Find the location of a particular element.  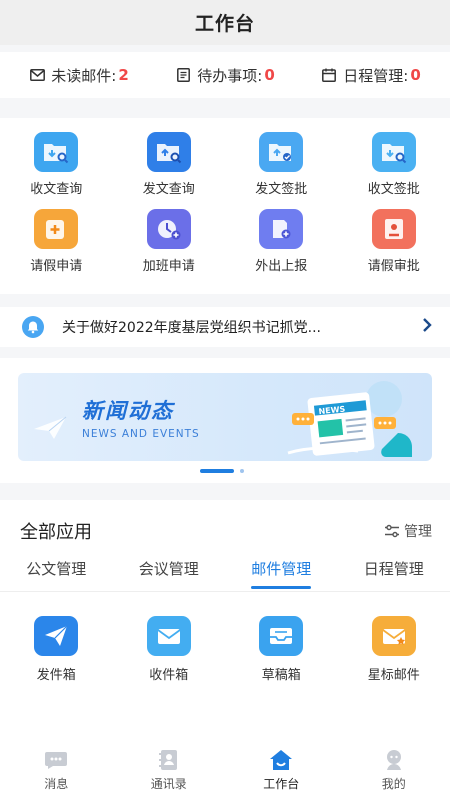

contacts-icon is located at coordinates (169, 760).